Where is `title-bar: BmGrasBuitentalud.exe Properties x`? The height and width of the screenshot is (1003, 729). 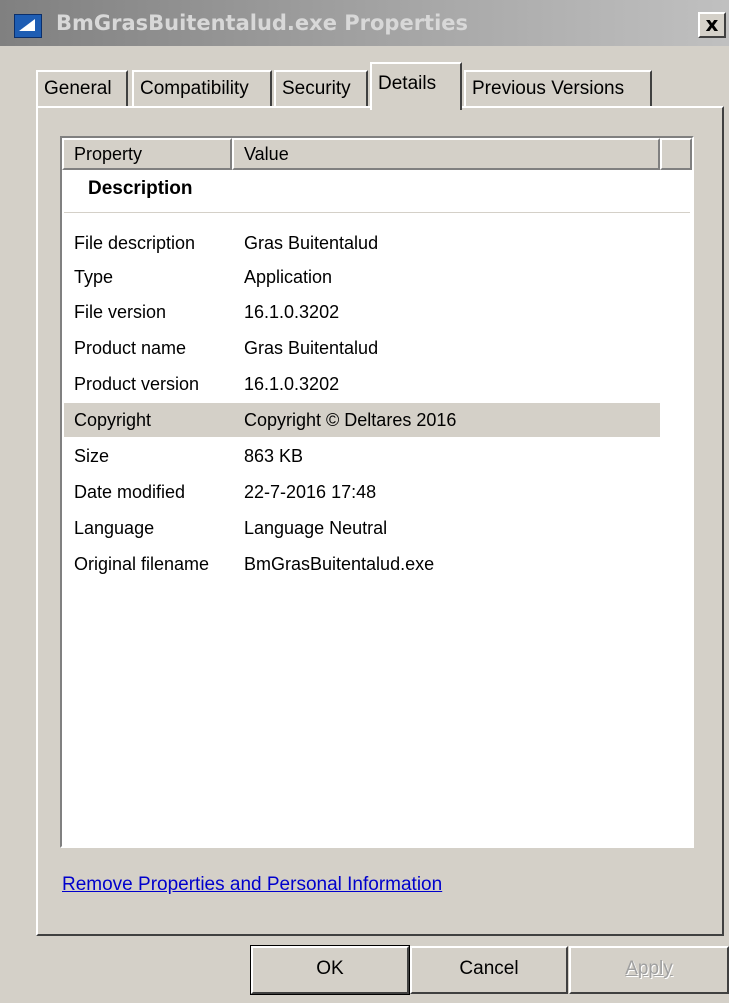 title-bar: BmGrasBuitentalud.exe Properties x is located at coordinates (364, 23).